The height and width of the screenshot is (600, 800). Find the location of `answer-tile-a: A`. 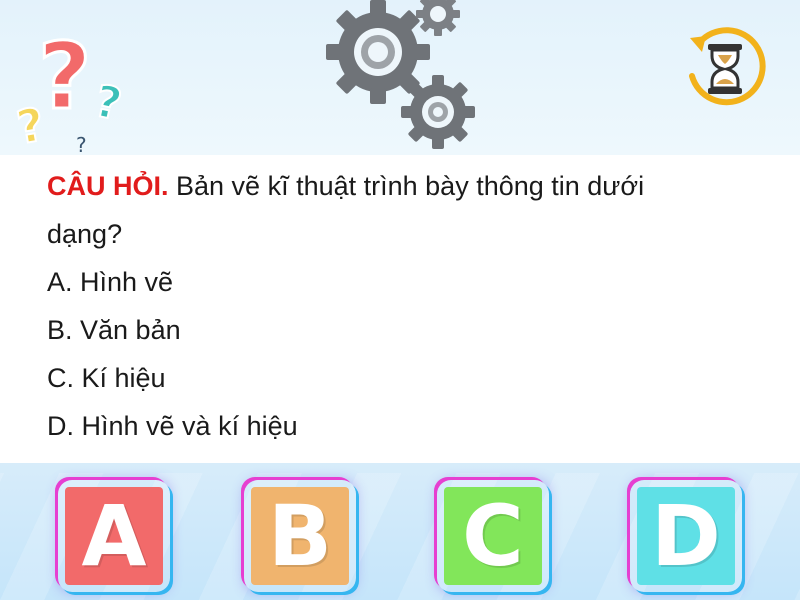

answer-tile-a: A is located at coordinates (114, 536).